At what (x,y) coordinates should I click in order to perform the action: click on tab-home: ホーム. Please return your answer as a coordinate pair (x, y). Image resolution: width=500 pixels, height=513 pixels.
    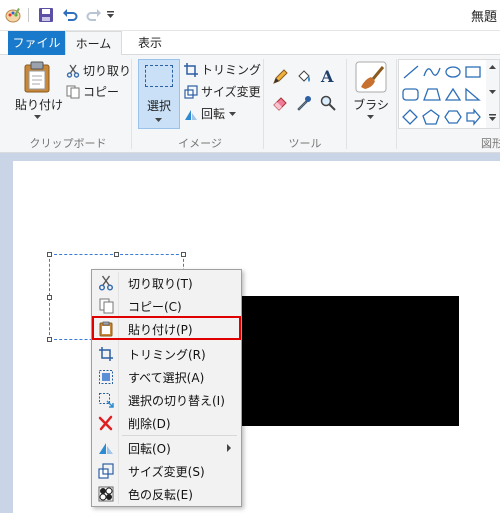
    Looking at the image, I should click on (93, 43).